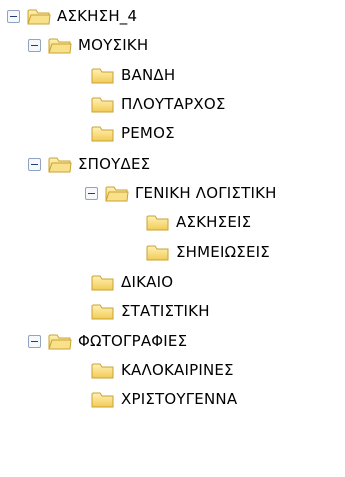  What do you see at coordinates (147, 282) in the screenshot?
I see `folder-label: ΔΙΚΑΙΟ` at bounding box center [147, 282].